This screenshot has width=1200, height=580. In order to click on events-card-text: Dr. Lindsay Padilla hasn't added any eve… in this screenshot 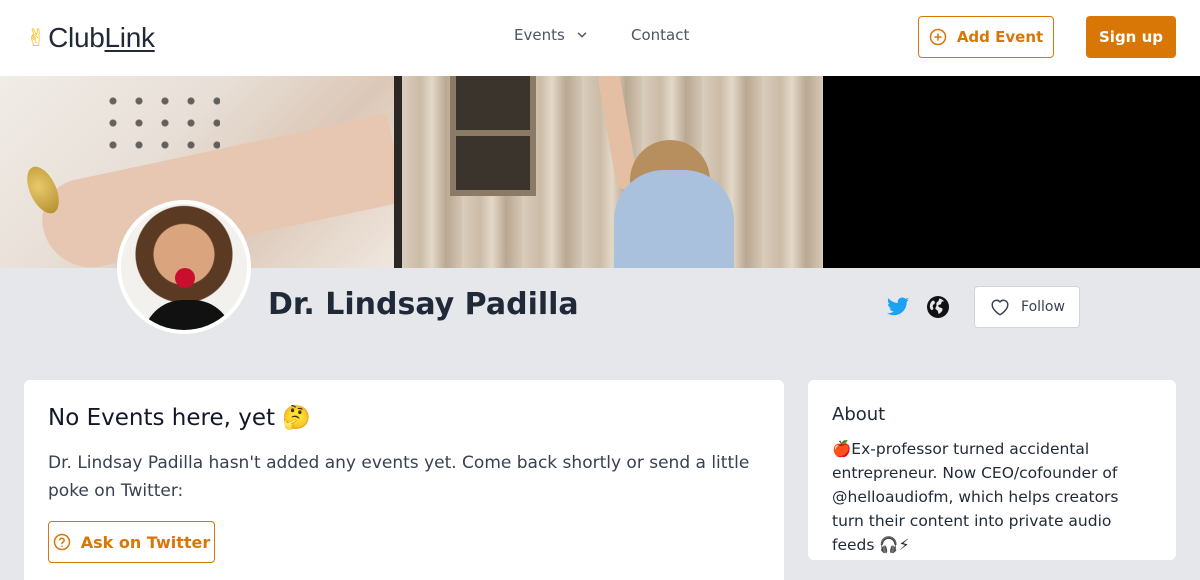, I will do `click(399, 477)`.